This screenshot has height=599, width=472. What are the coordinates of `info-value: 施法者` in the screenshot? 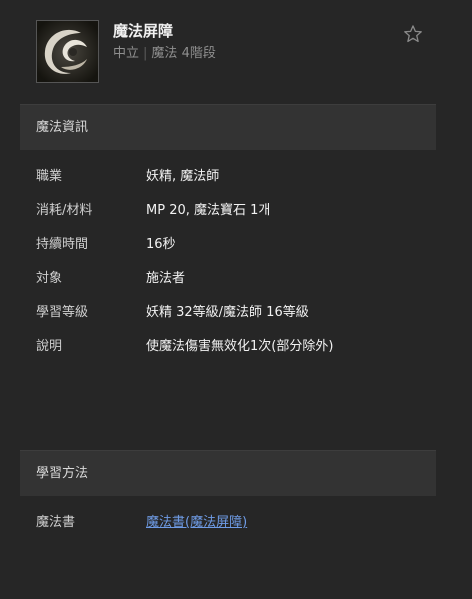 It's located at (166, 278).